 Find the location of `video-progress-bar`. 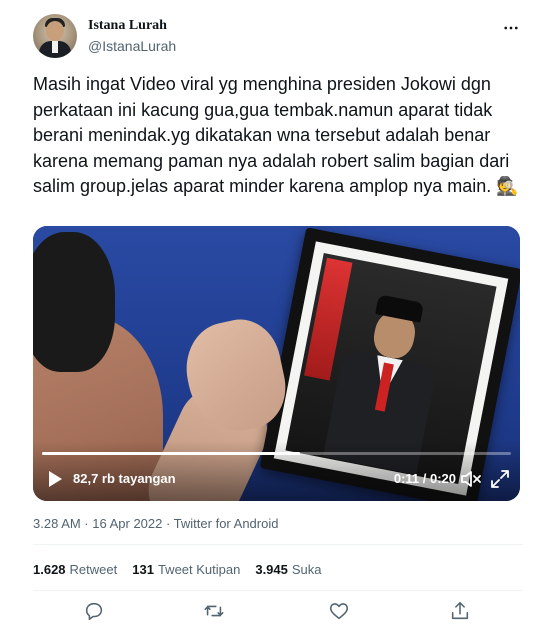

video-progress-bar is located at coordinates (276, 453).